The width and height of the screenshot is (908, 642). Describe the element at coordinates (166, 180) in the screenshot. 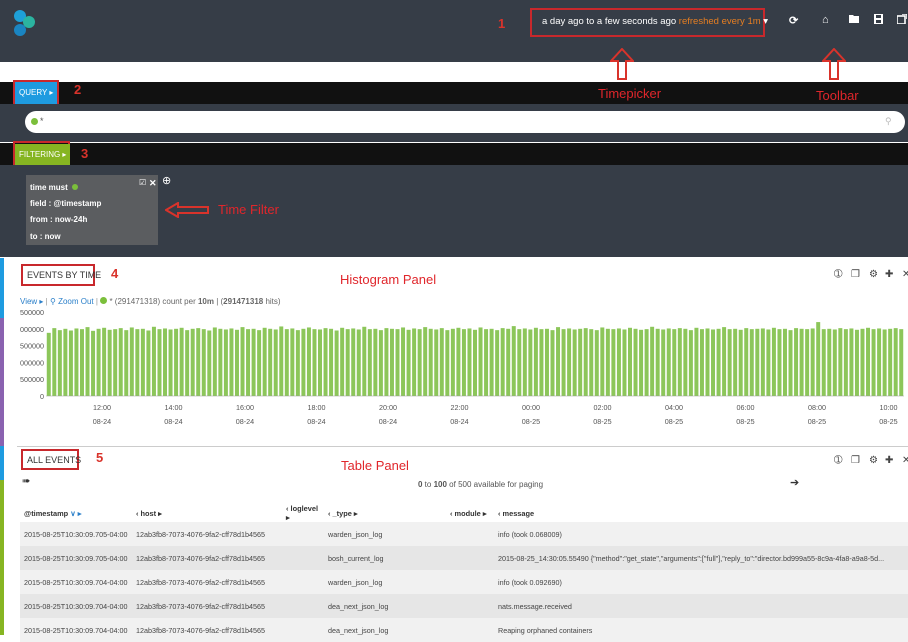

I see `add-filter-icon: ⊕` at that location.